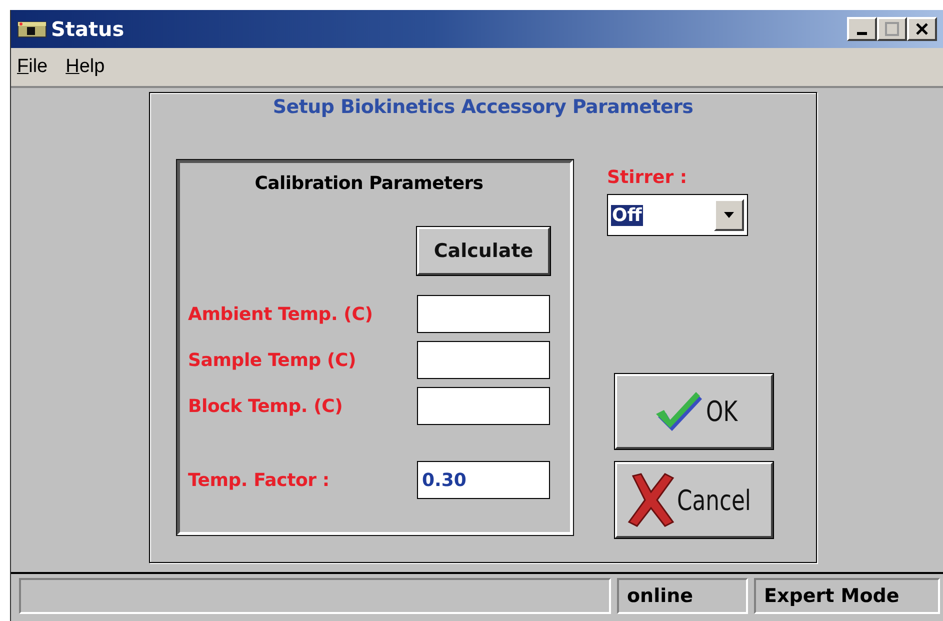  Describe the element at coordinates (272, 360) in the screenshot. I see `field-label: Sample Temp (C)` at that location.